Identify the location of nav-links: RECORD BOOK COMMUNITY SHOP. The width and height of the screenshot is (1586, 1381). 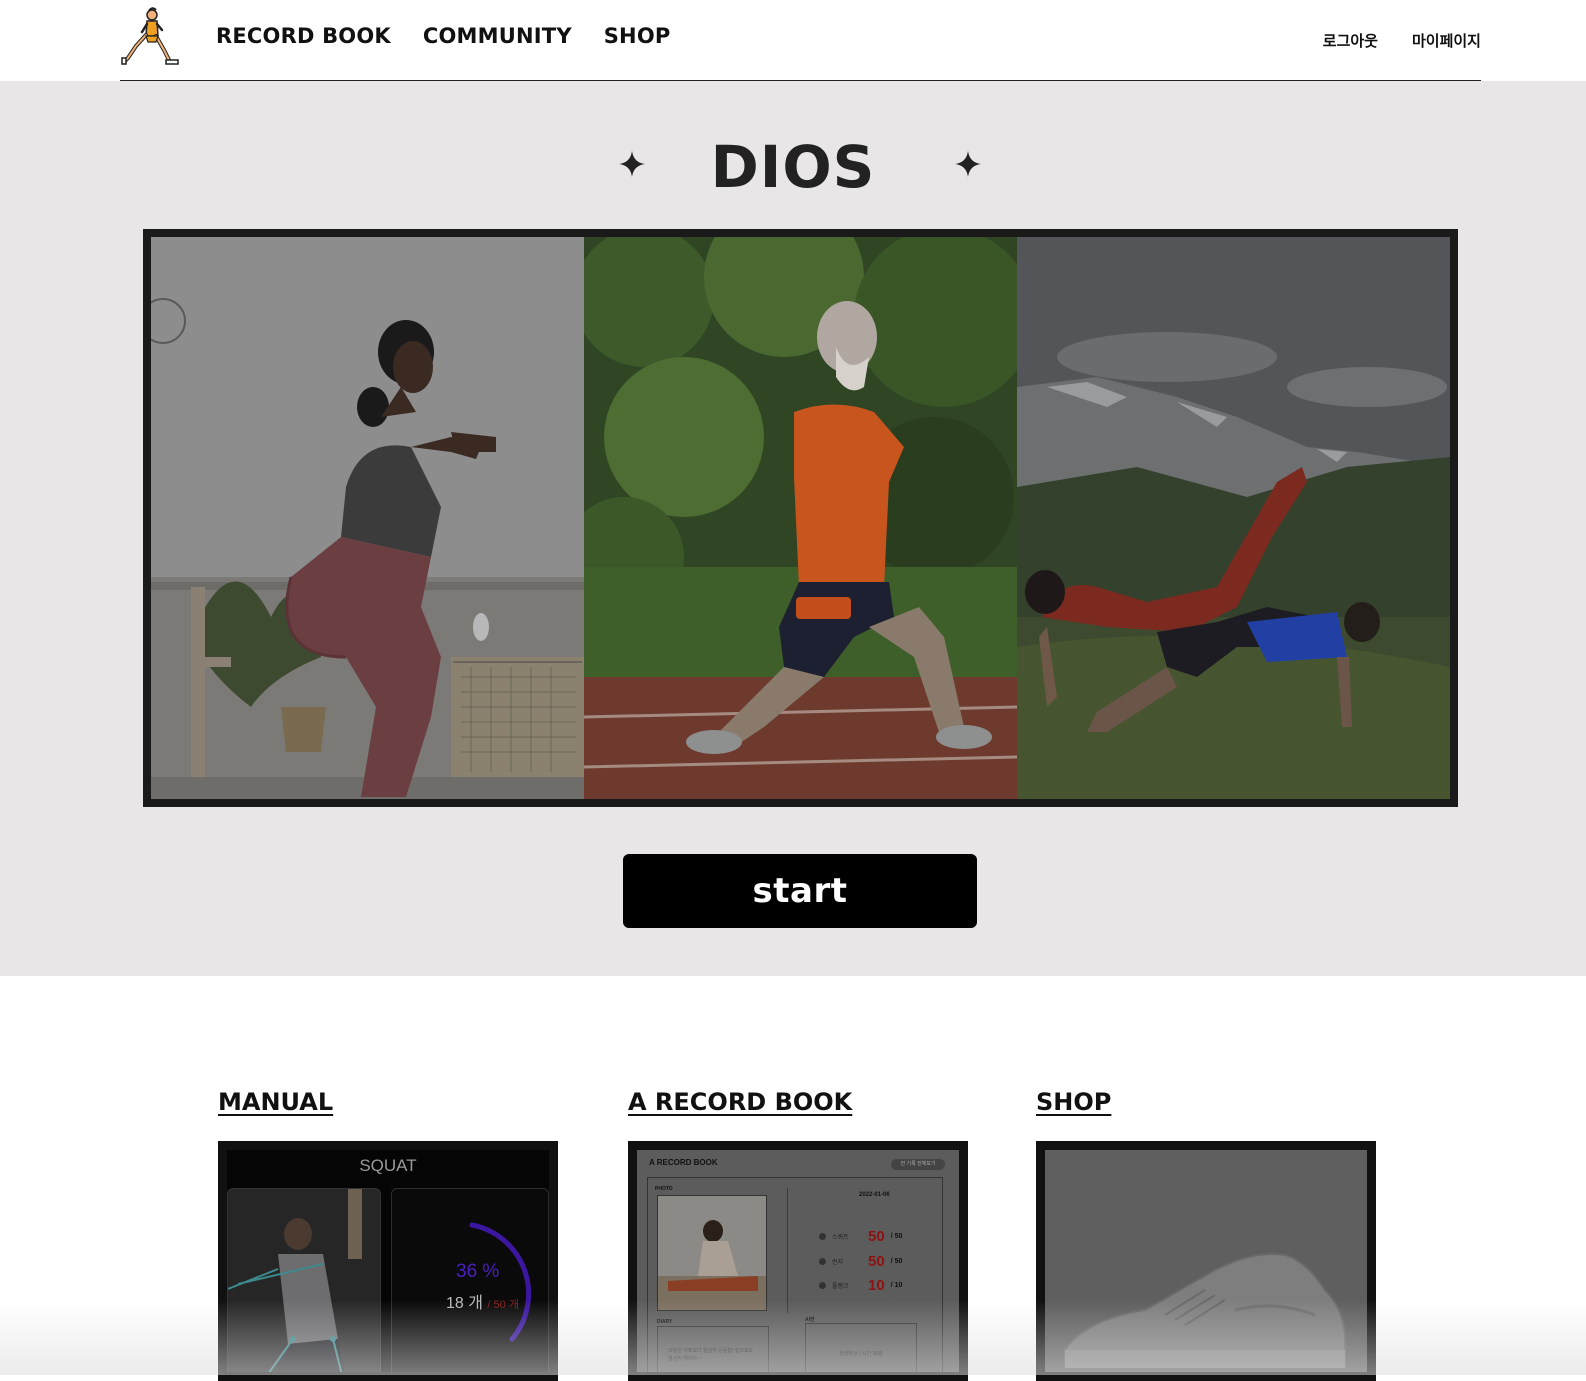
(443, 36).